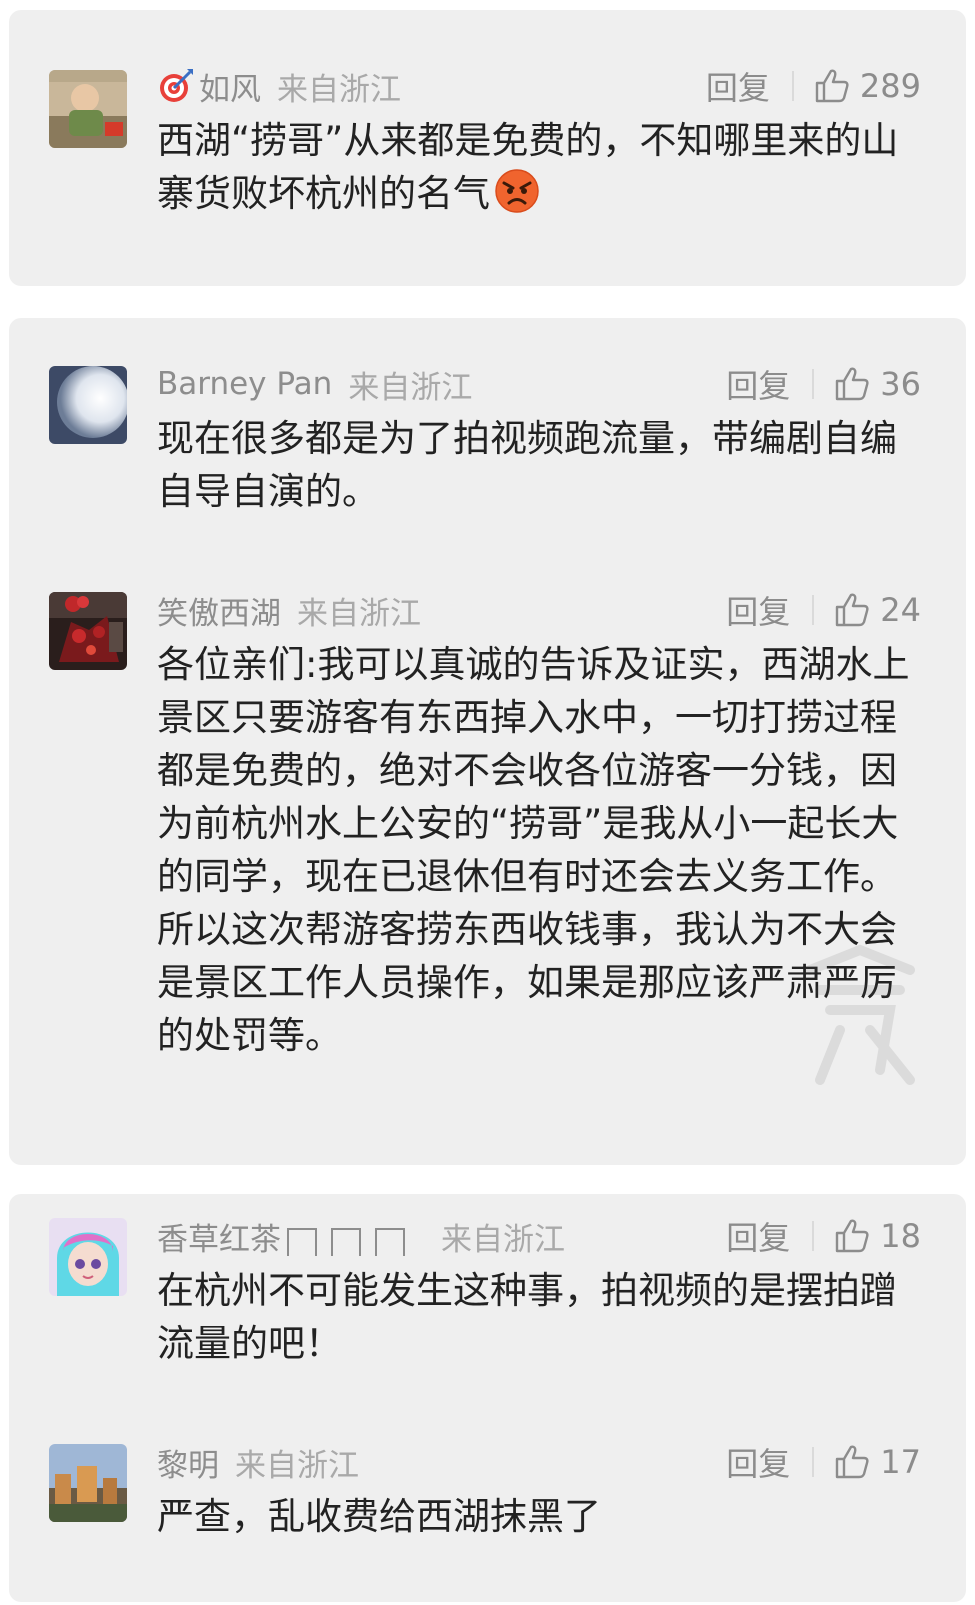  Describe the element at coordinates (823, 384) in the screenshot. I see `comment-actions: 回复 36` at that location.